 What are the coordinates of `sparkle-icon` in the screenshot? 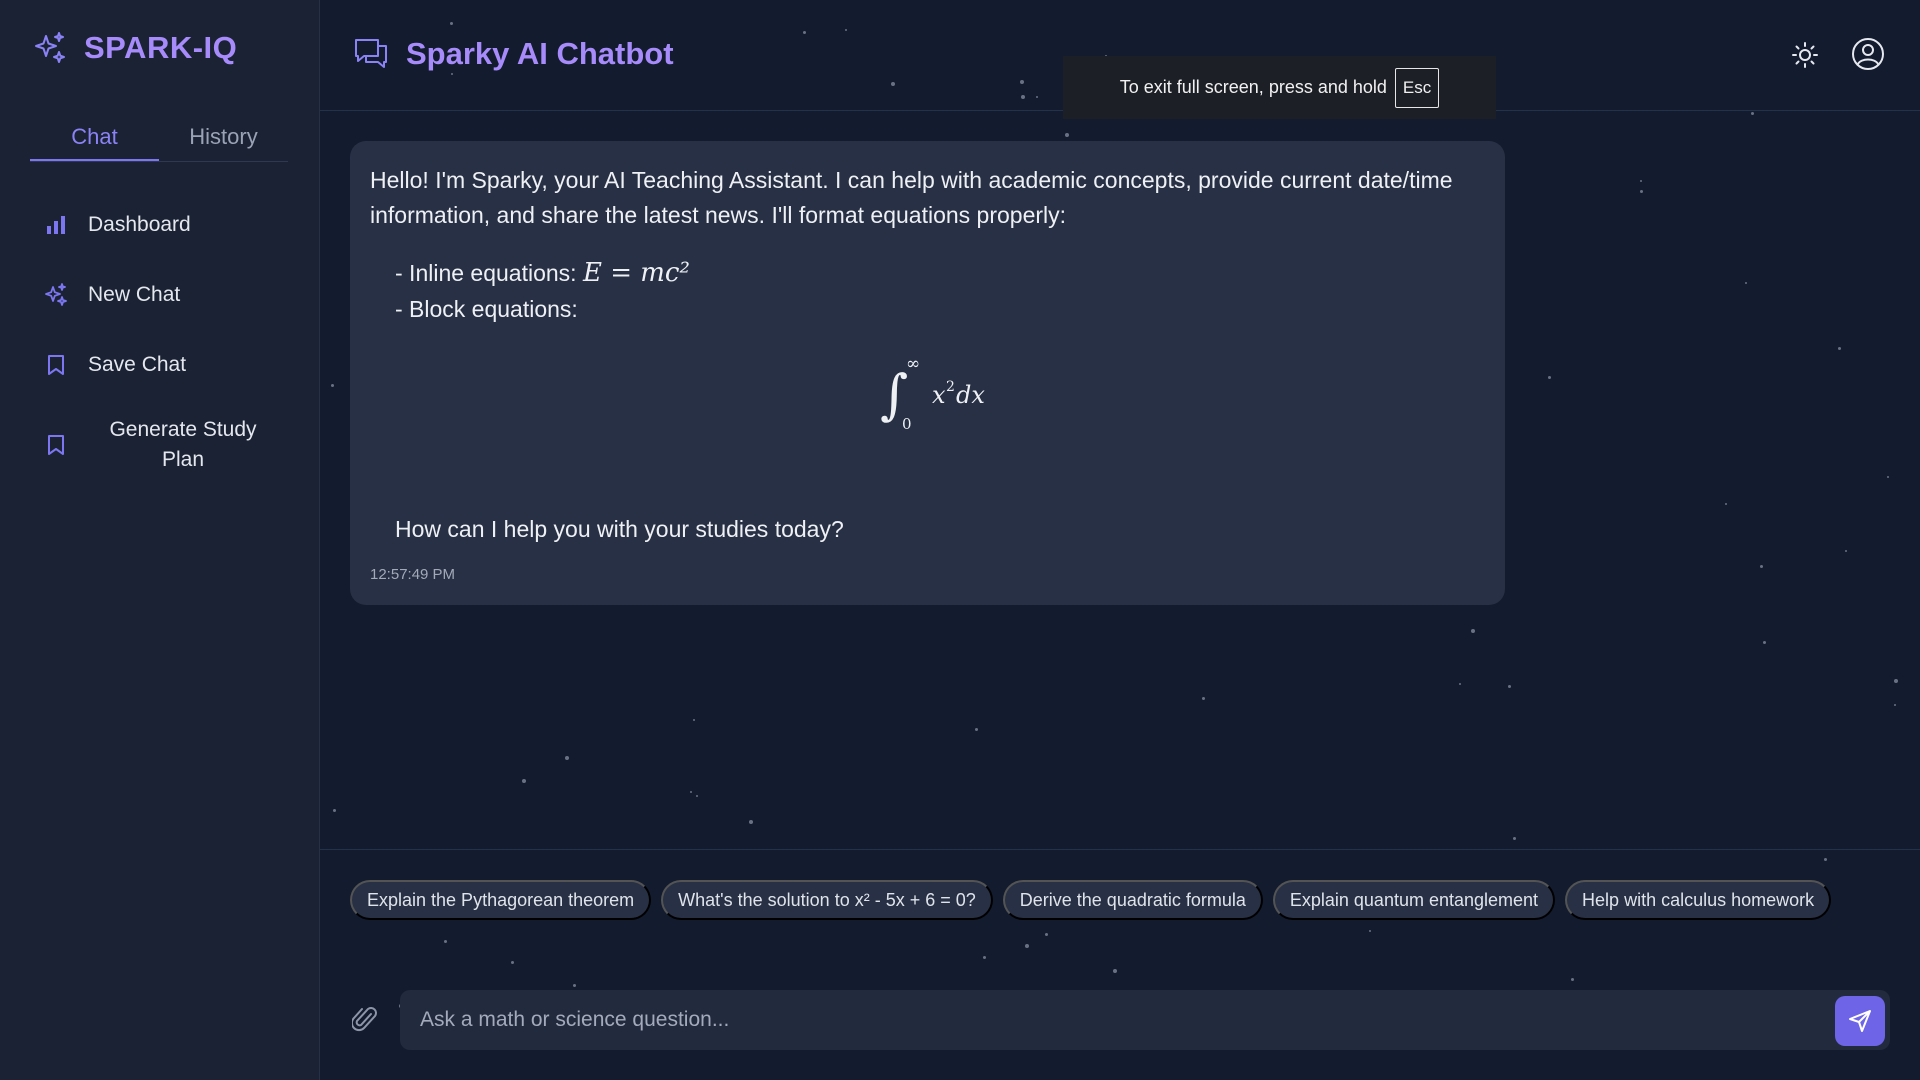 It's located at (56, 295).